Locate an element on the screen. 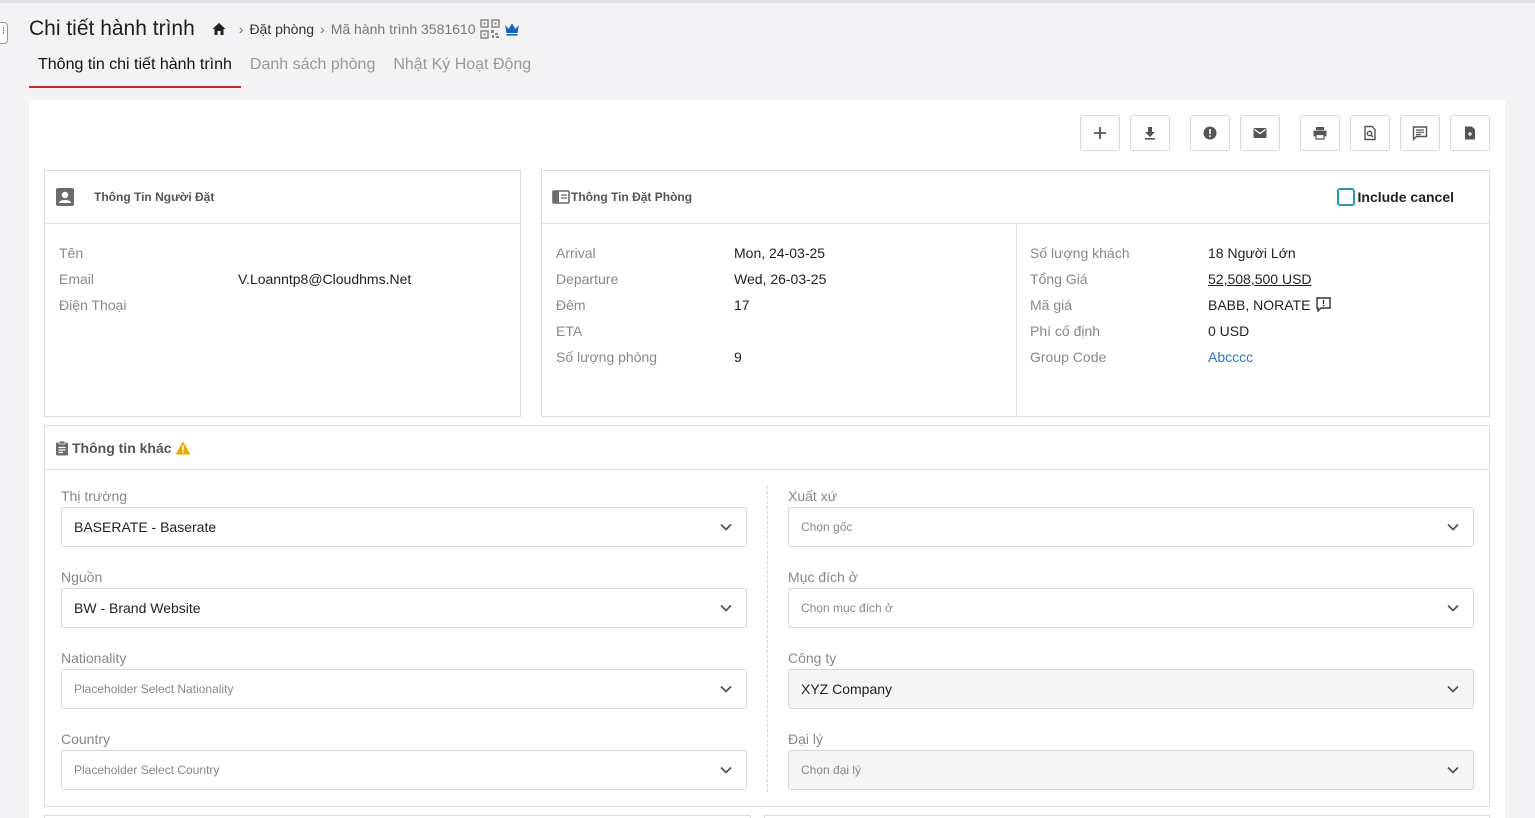 The width and height of the screenshot is (1535, 818). source-label: Nguồn is located at coordinates (82, 577).